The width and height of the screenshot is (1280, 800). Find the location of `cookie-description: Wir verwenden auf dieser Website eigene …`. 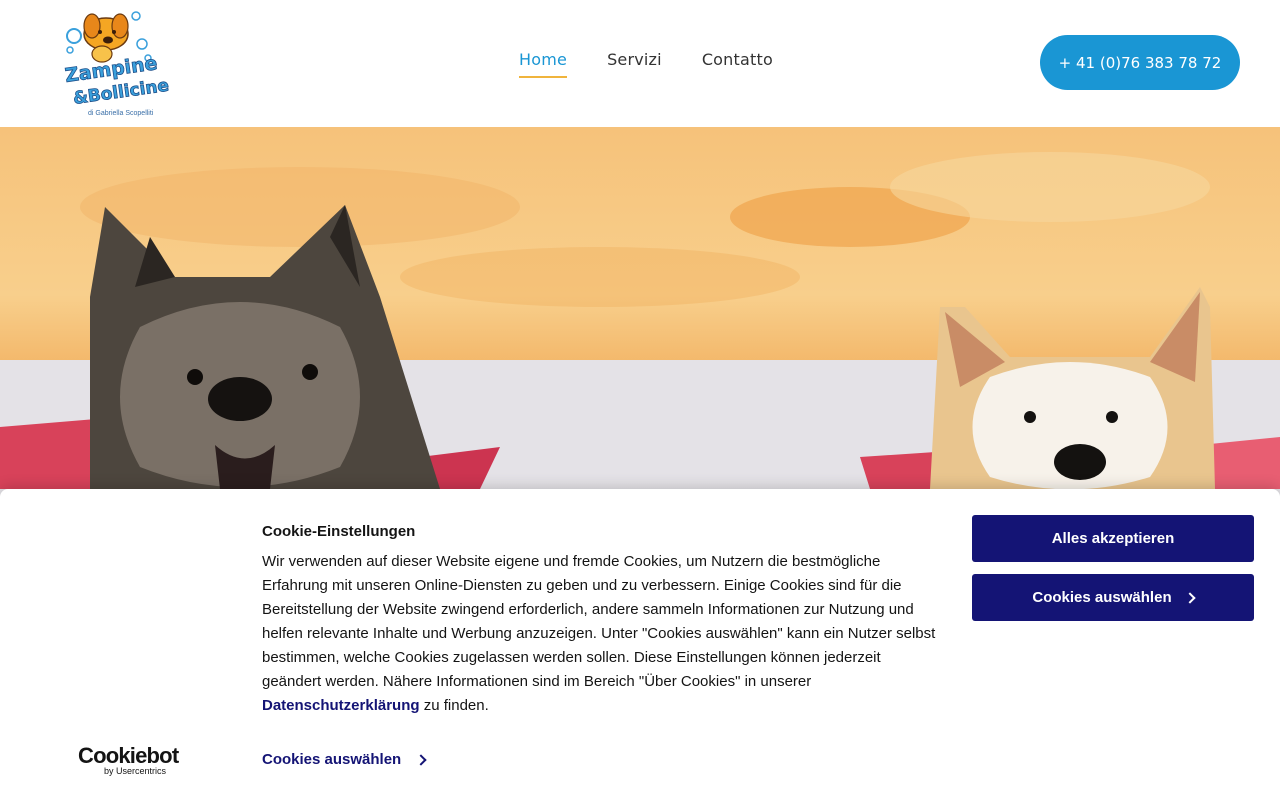

cookie-description: Wir verwenden auf dieser Website eigene … is located at coordinates (599, 633).